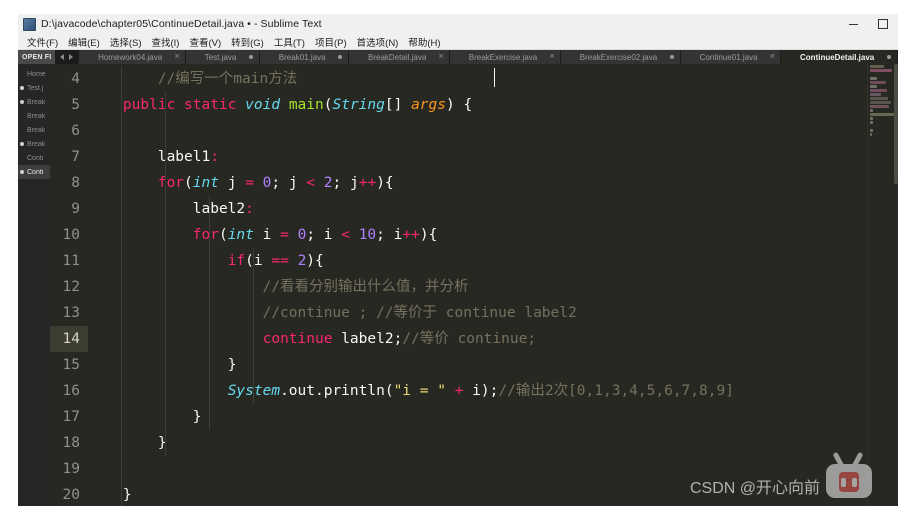  Describe the element at coordinates (378, 42) in the screenshot. I see `menu-item-preferences: 首选项(N)` at that location.